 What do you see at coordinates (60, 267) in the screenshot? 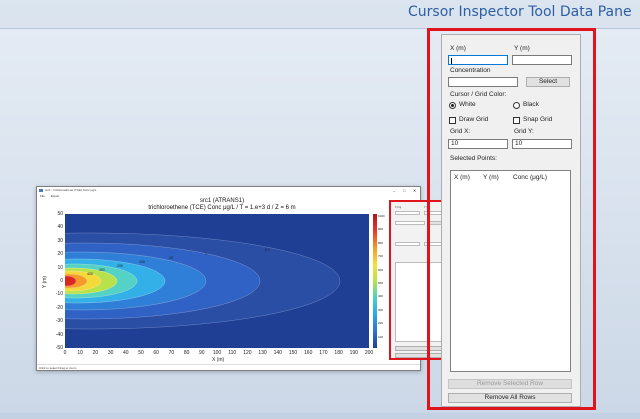
I see `y-tick-label: 10` at bounding box center [60, 267].